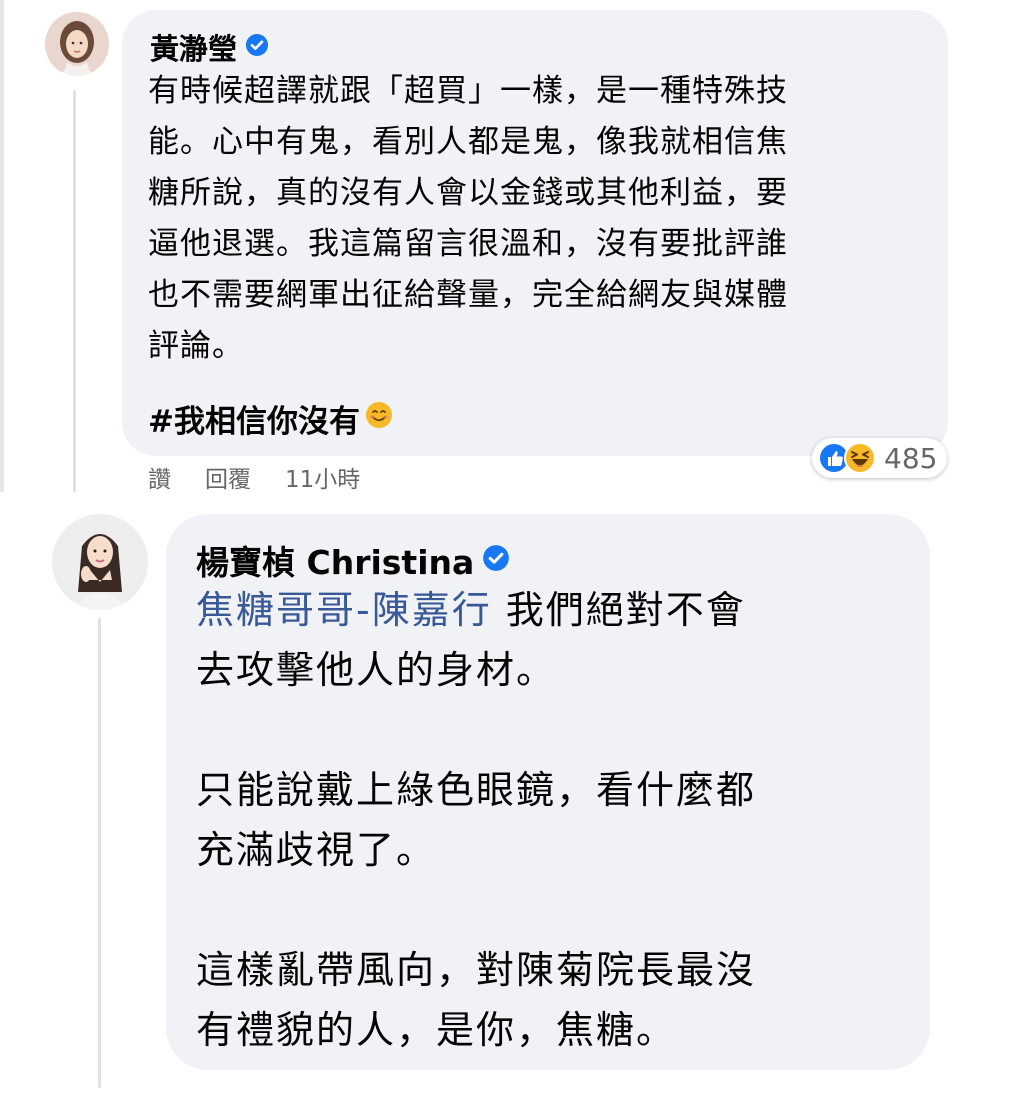  Describe the element at coordinates (316, 850) in the screenshot. I see `comment-line: 充滿歧視了。` at that location.